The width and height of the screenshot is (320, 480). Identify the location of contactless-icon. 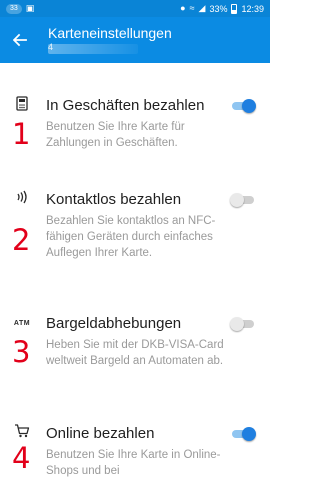
(22, 197).